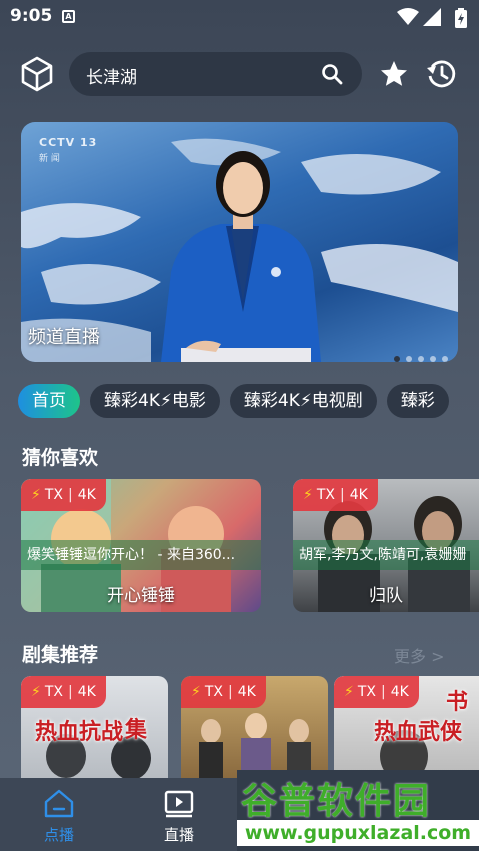 The height and width of the screenshot is (851, 479). Describe the element at coordinates (408, 16) in the screenshot. I see `wifi-icon` at that location.